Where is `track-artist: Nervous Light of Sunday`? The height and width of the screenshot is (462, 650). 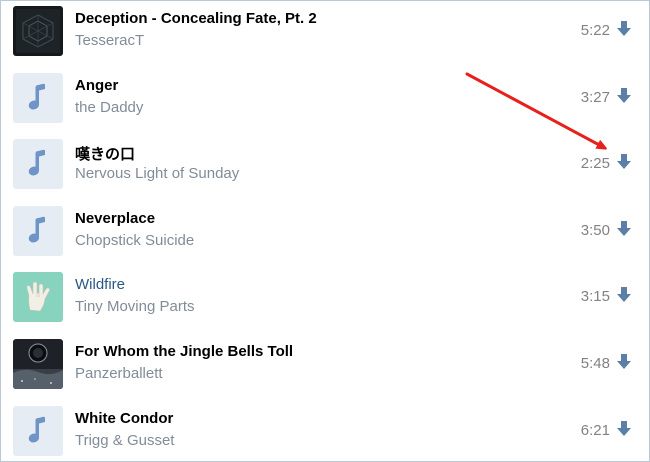 track-artist: Nervous Light of Sunday is located at coordinates (157, 173).